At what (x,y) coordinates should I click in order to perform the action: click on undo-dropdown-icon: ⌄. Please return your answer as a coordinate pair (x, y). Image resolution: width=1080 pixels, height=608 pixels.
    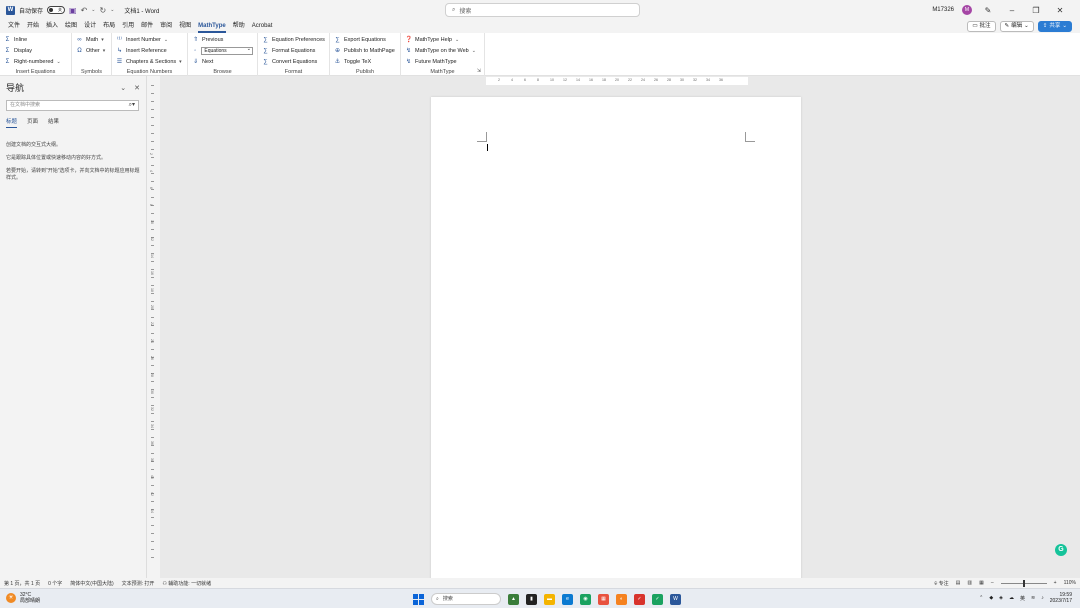
    Looking at the image, I should click on (93, 10).